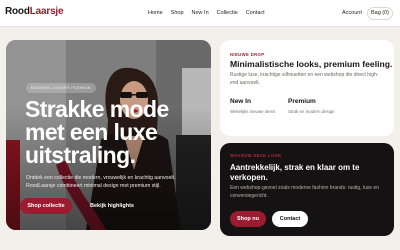 This screenshot has width=400, height=250. What do you see at coordinates (17, 11) in the screenshot?
I see `logo-part-1: Rood` at bounding box center [17, 11].